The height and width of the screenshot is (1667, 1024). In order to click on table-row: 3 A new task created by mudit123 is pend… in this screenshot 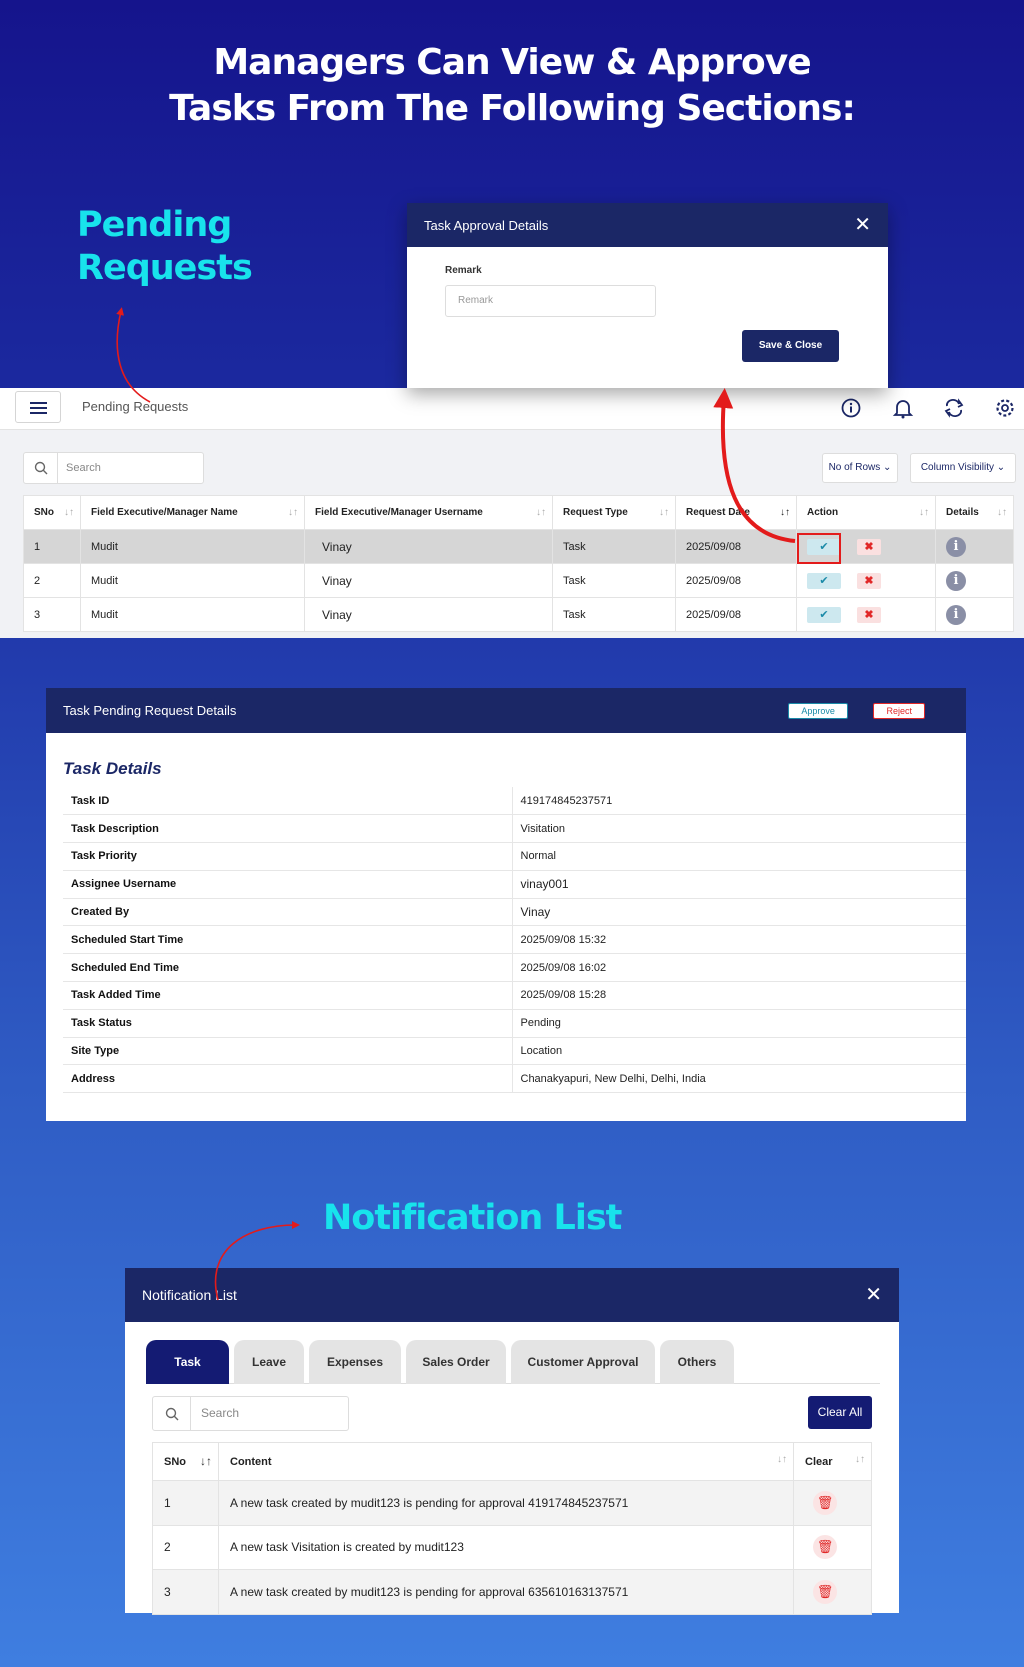, I will do `click(512, 1592)`.